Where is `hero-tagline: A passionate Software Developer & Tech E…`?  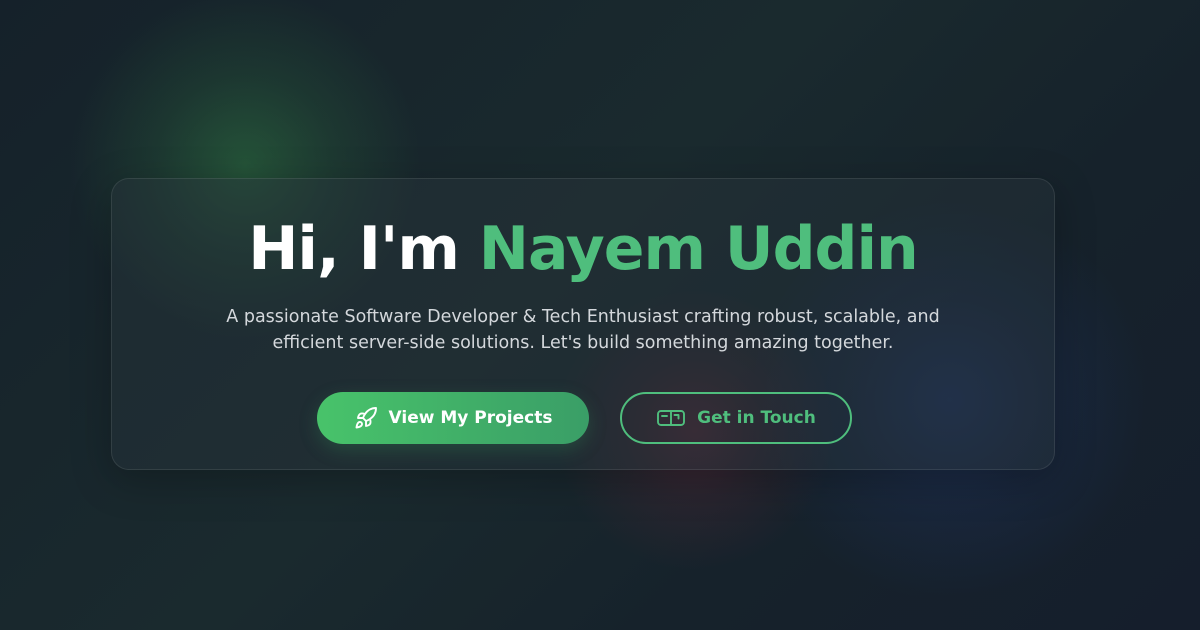 hero-tagline: A passionate Software Developer & Tech E… is located at coordinates (583, 330).